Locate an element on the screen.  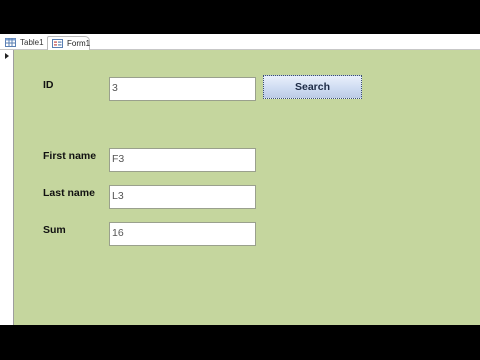
id-field: 3 is located at coordinates (182, 89).